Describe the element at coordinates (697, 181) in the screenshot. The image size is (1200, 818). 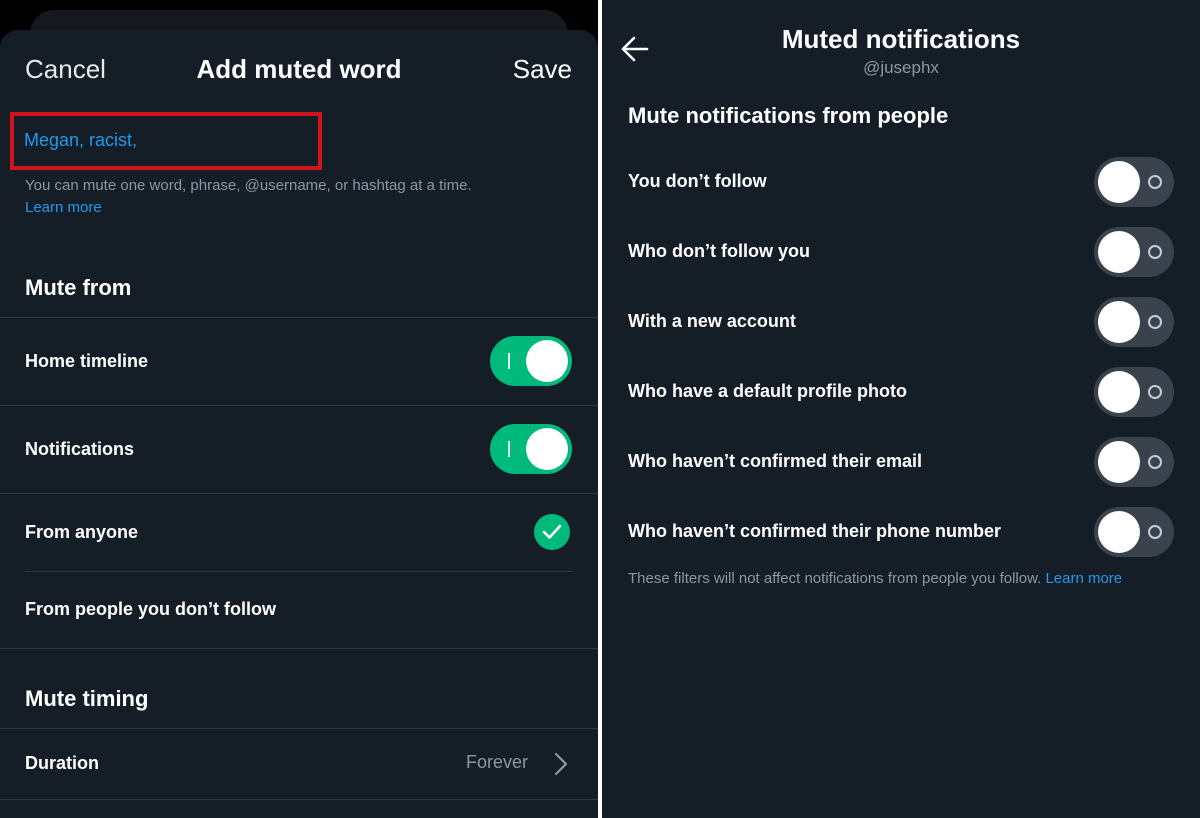
I see `filter-label-not-following: You don’t follow` at that location.